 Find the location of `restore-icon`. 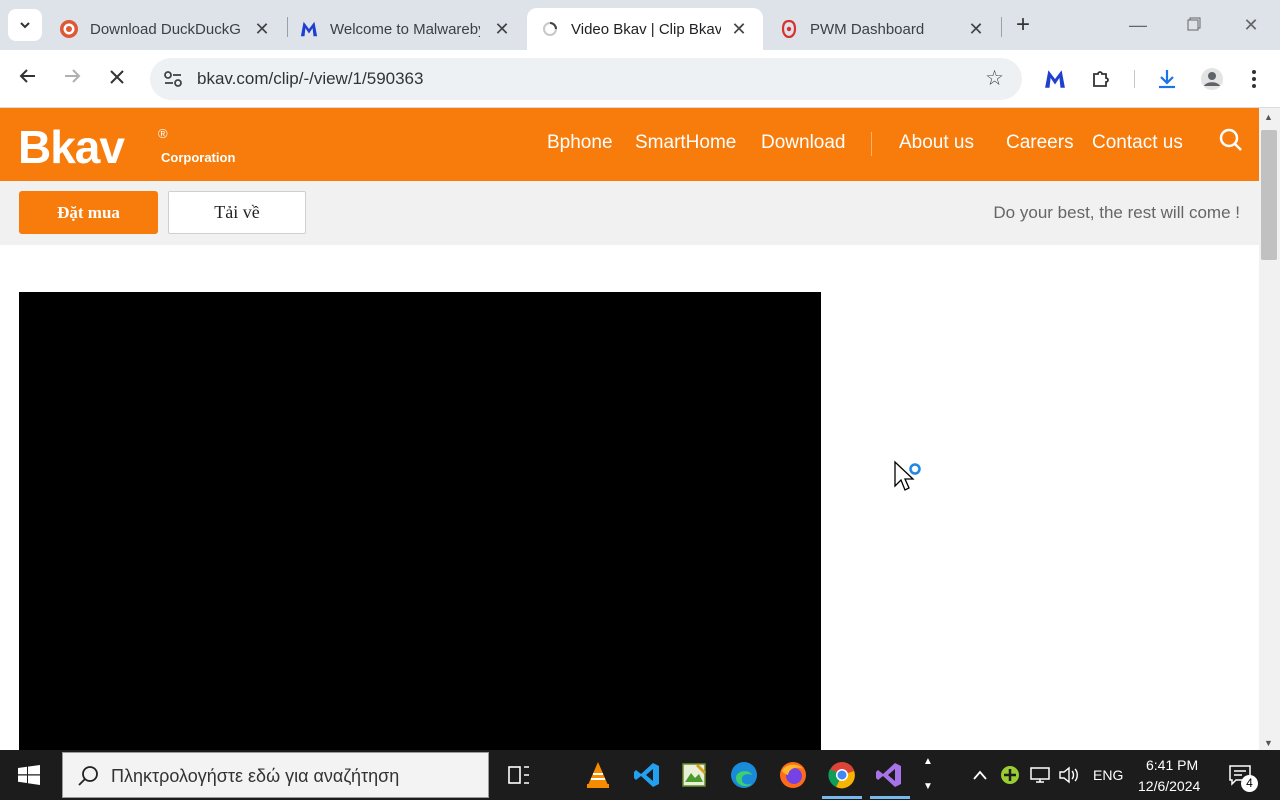

restore-icon is located at coordinates (1194, 24).